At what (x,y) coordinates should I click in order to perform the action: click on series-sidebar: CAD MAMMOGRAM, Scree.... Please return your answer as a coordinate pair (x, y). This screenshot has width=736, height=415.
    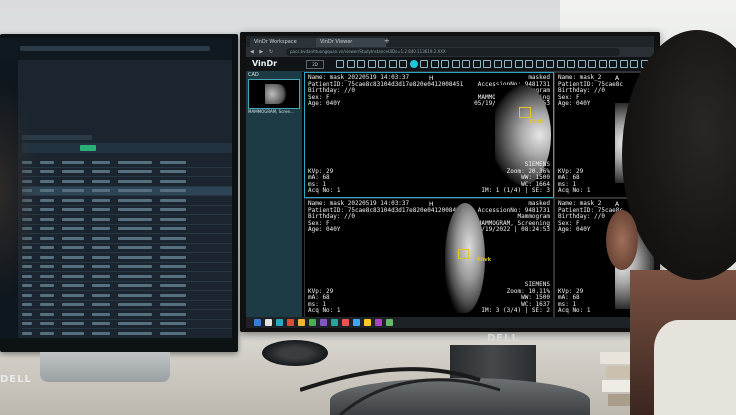
    Looking at the image, I should click on (274, 194).